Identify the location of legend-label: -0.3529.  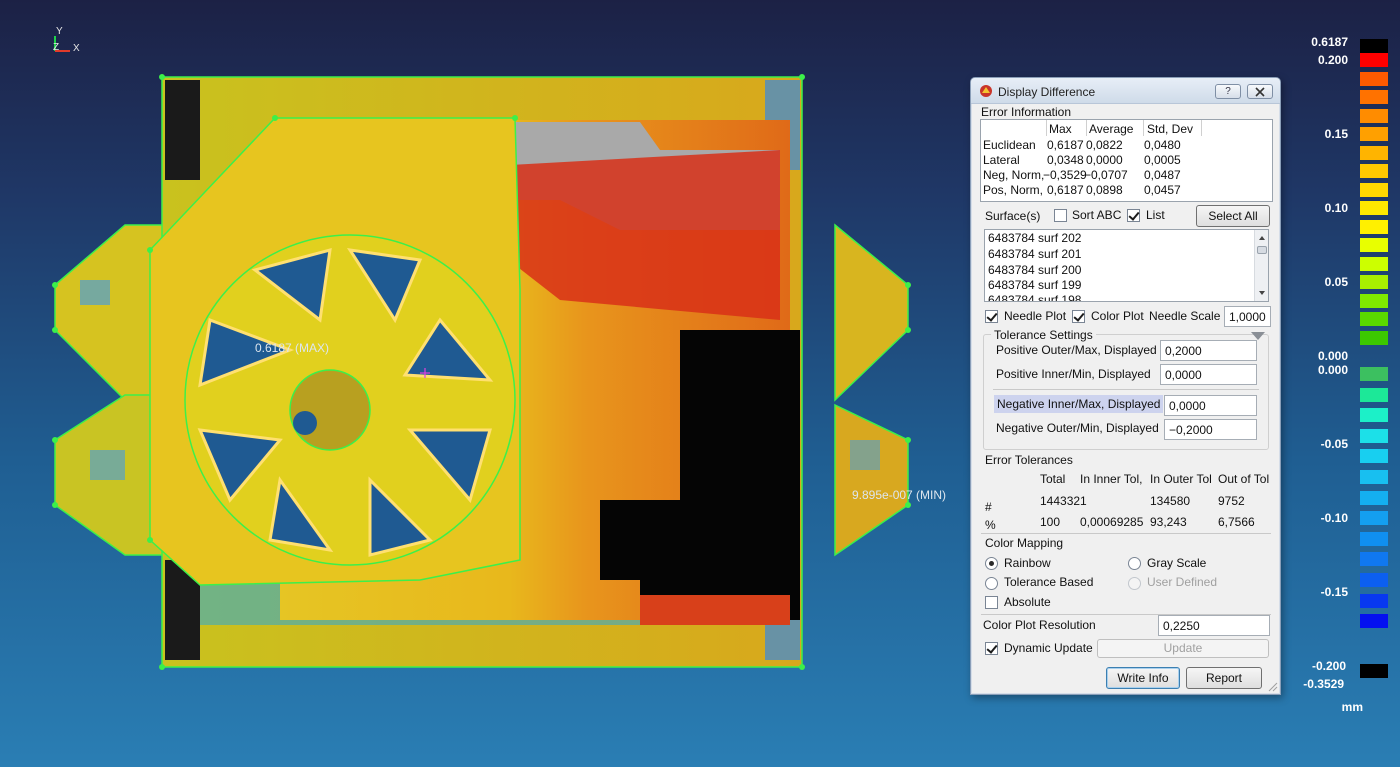
(1323, 684).